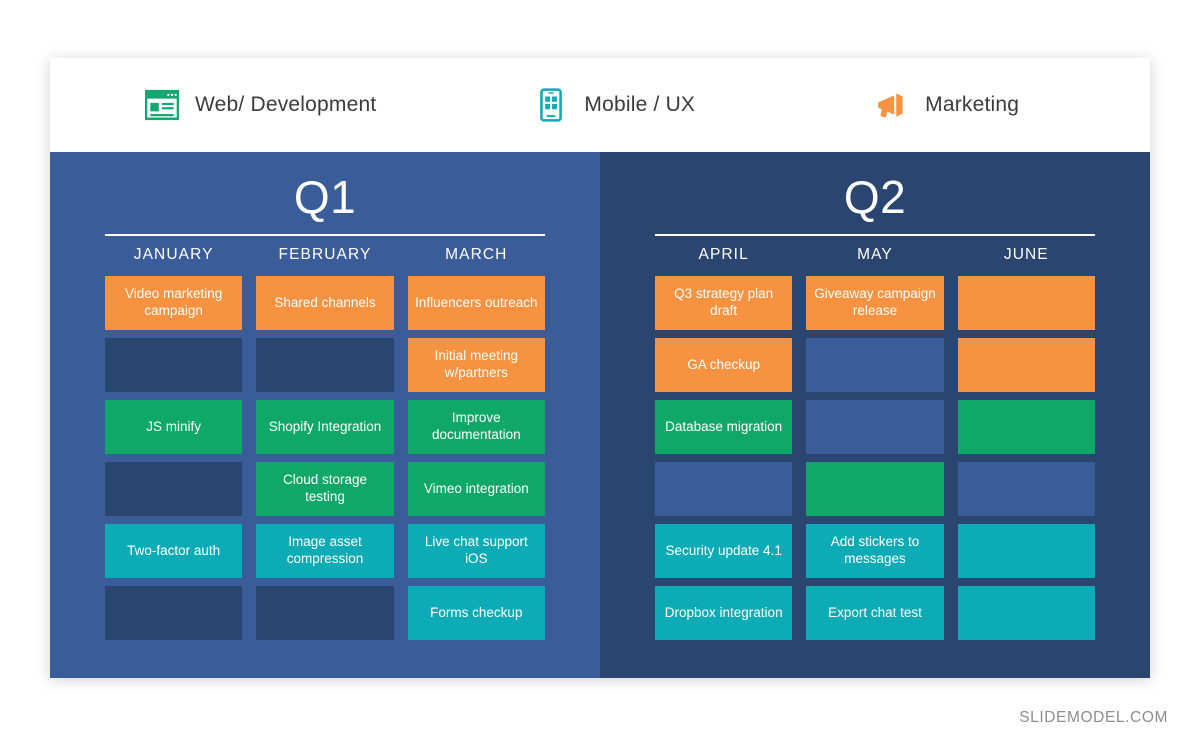  Describe the element at coordinates (476, 254) in the screenshot. I see `month-label-march: MARCH` at that location.